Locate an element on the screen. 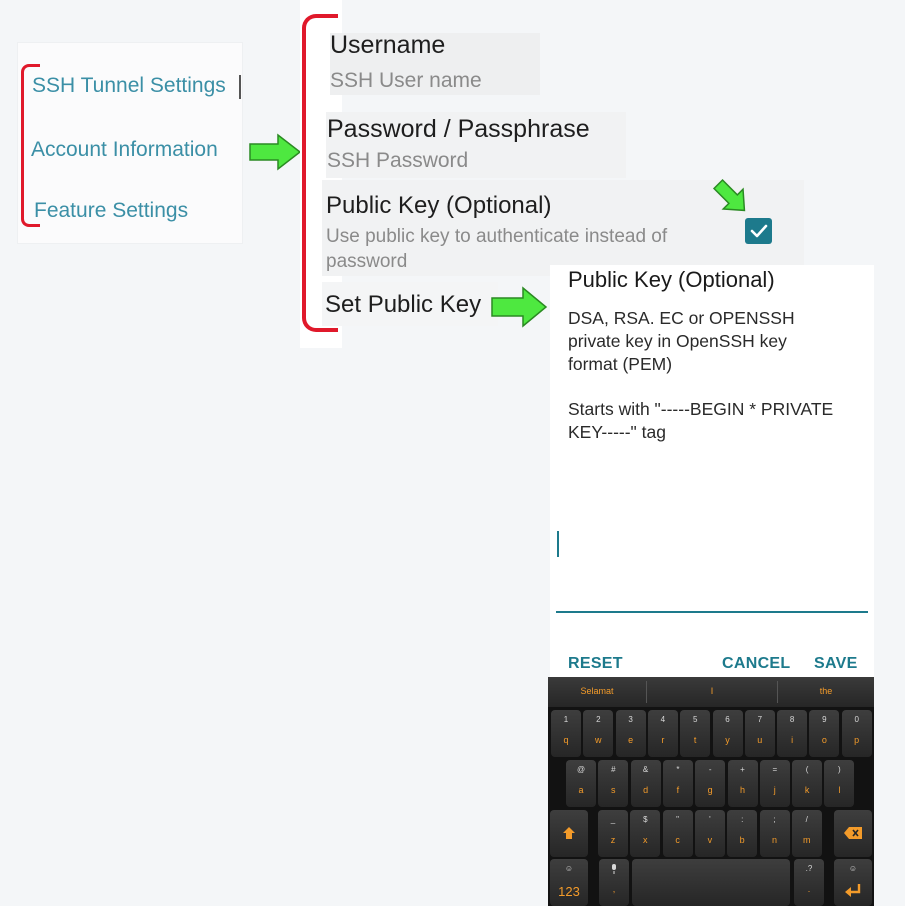  key-hint: 9 is located at coordinates (824, 719).